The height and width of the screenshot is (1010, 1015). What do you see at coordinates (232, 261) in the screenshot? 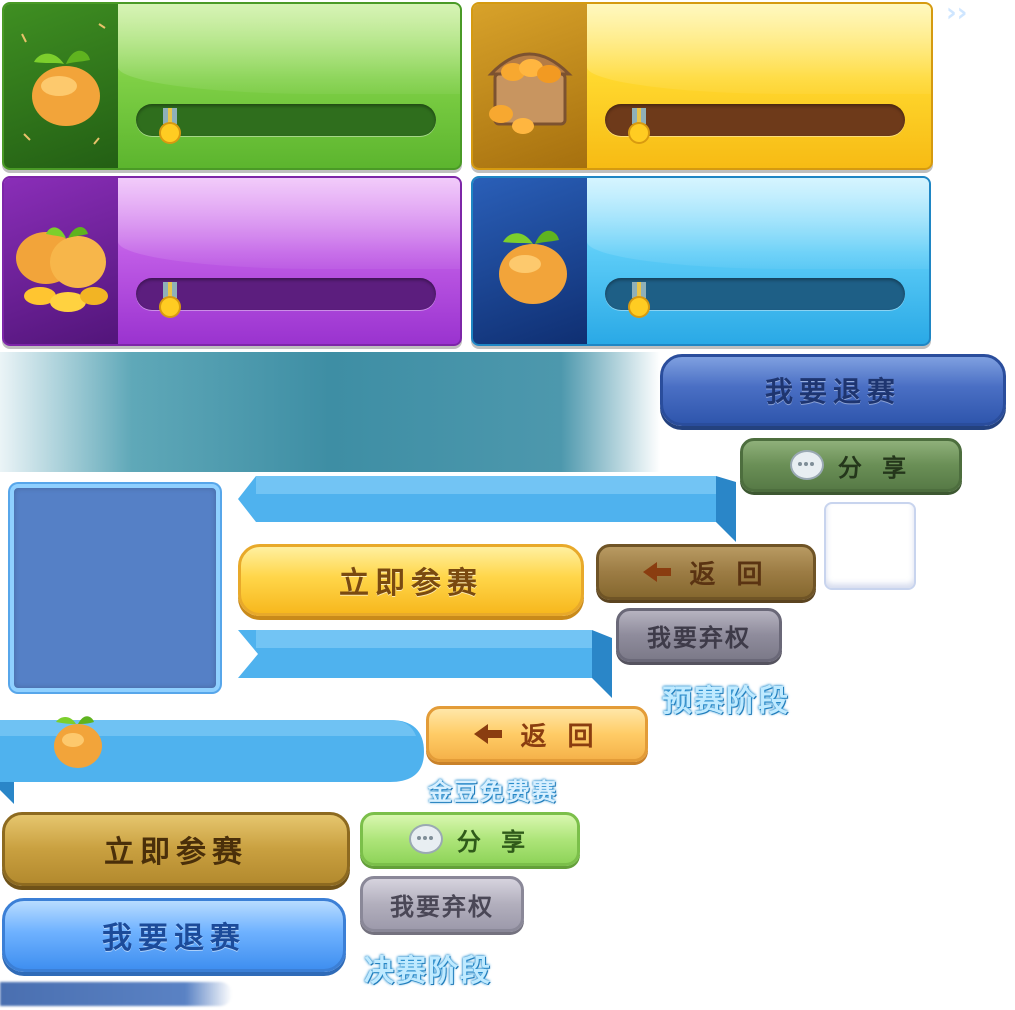
I see `panel-purple` at bounding box center [232, 261].